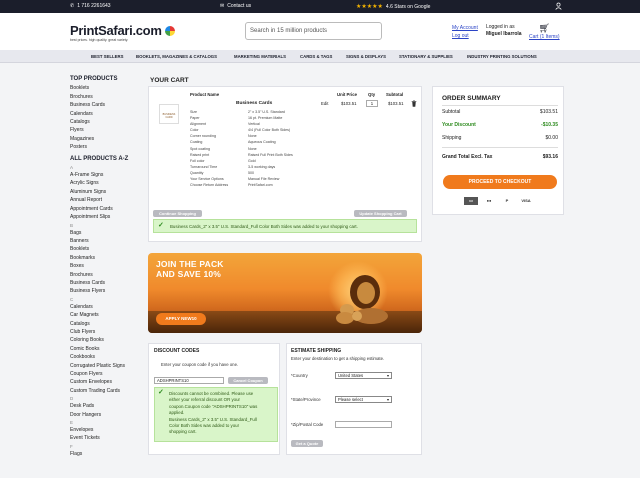  Describe the element at coordinates (205, 94) in the screenshot. I see `col-product-header: Product Name` at that location.